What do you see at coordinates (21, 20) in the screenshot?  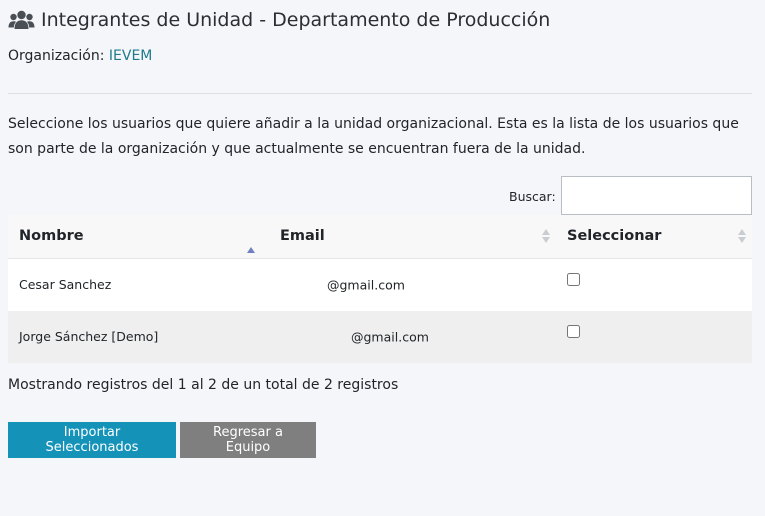 I see `users-icon` at bounding box center [21, 20].